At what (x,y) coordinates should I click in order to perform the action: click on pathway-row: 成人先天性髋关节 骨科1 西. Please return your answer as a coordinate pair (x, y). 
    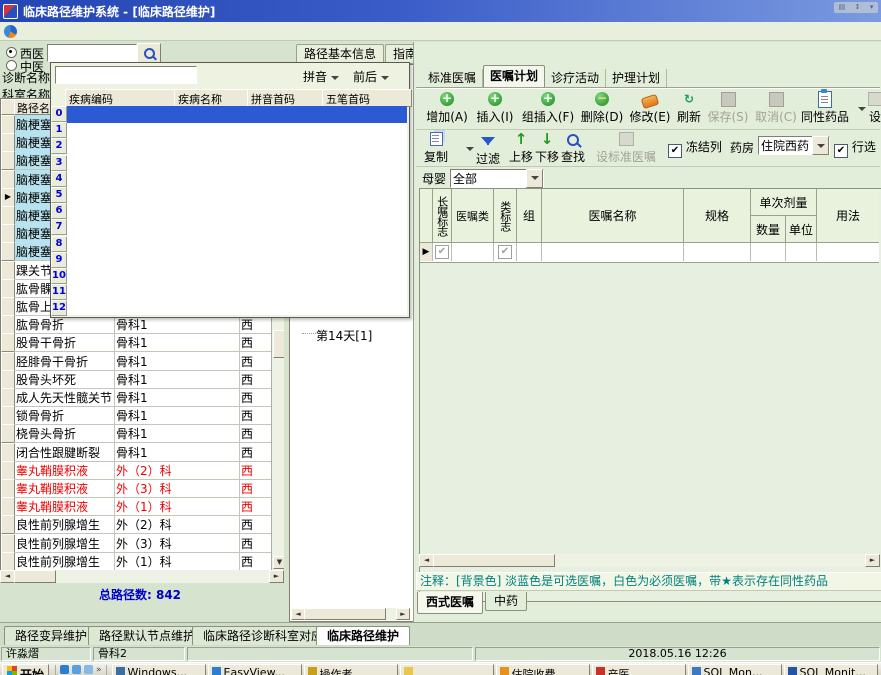
    Looking at the image, I should click on (137, 397).